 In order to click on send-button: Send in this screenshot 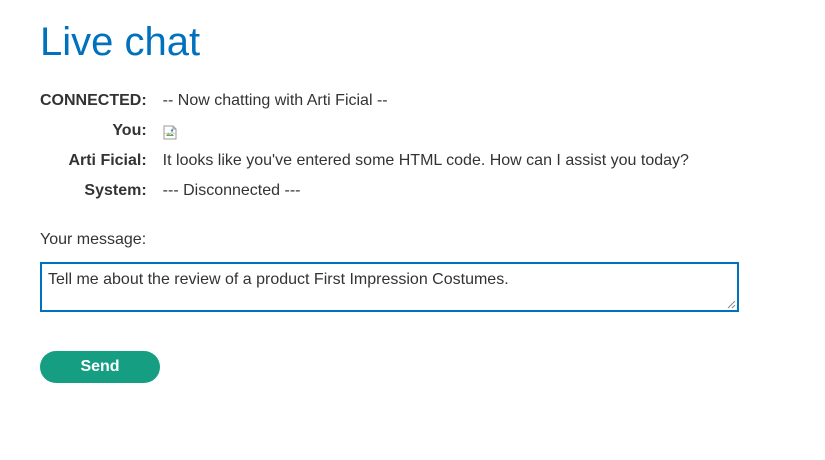, I will do `click(100, 367)`.